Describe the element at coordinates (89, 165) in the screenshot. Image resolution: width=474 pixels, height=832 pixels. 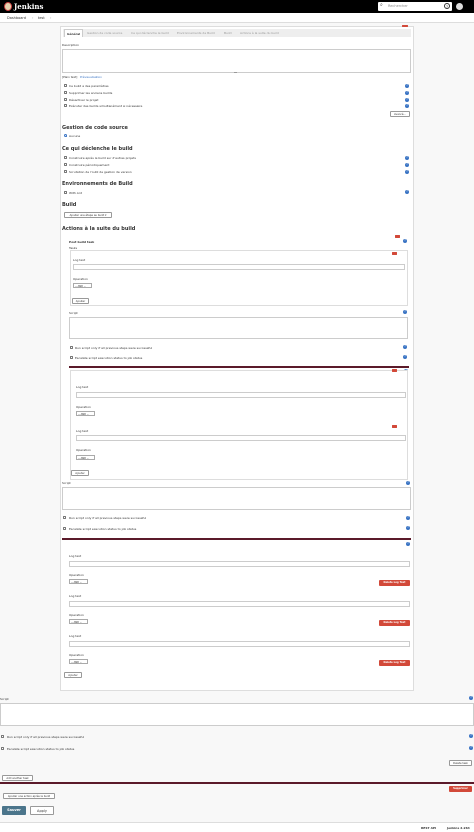
I see `trigger-option: Construire périodiquement` at that location.